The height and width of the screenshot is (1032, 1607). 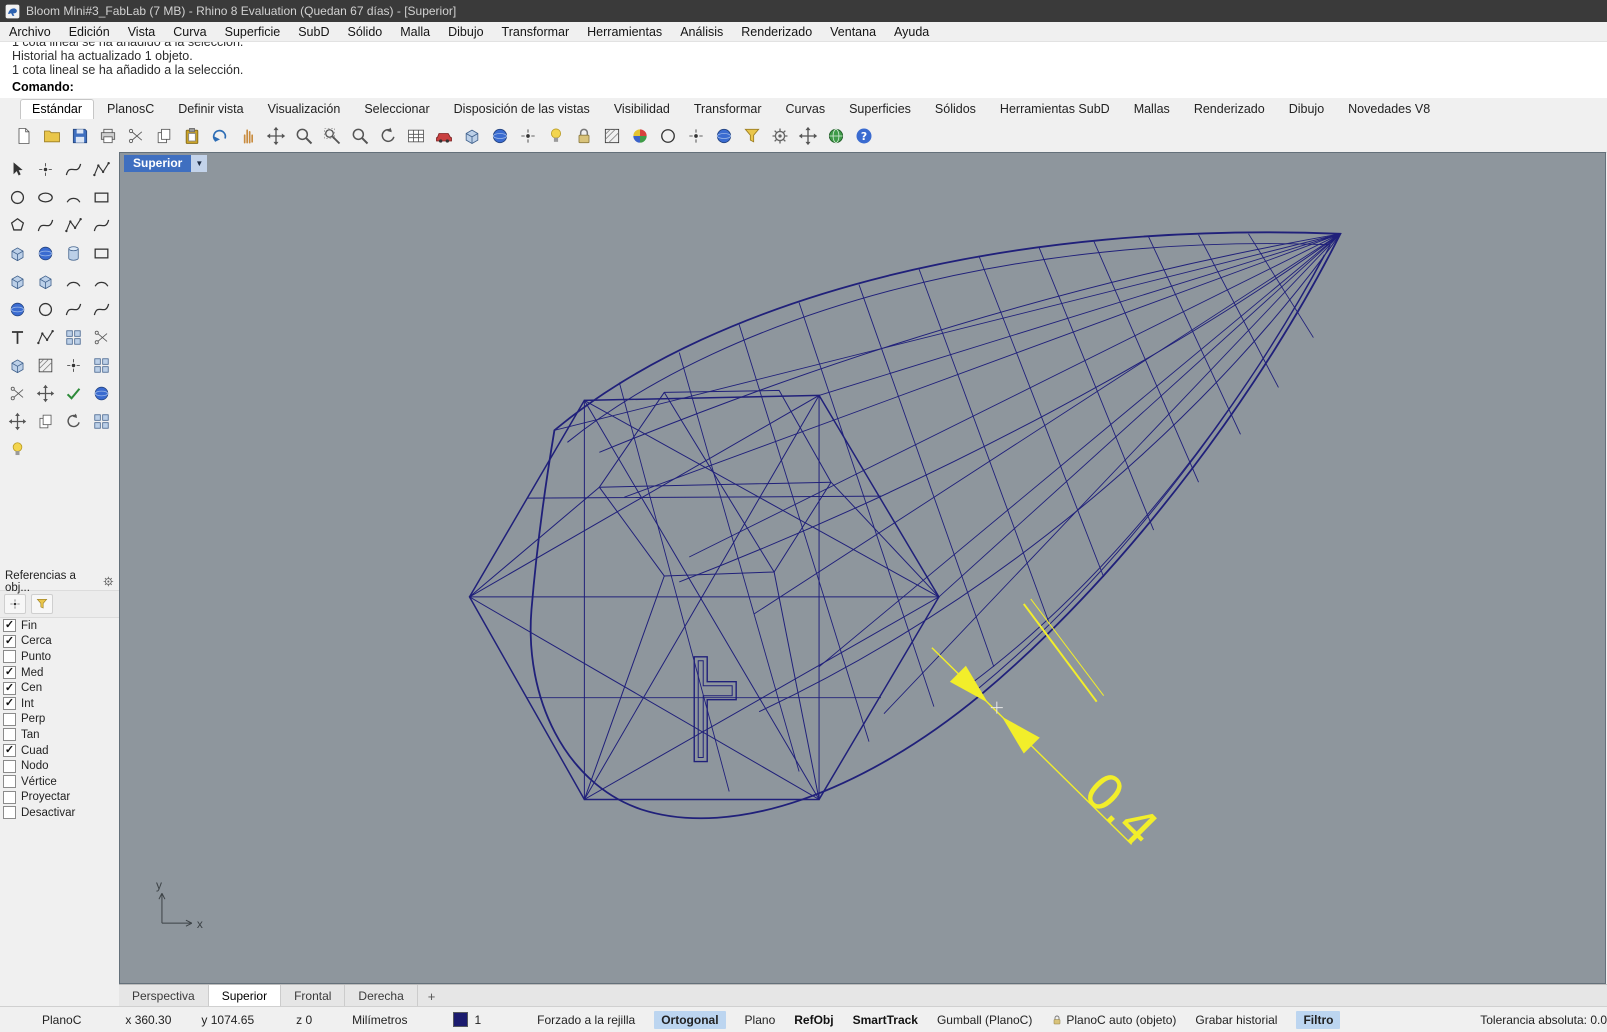 What do you see at coordinates (415, 32) in the screenshot?
I see `menu-item-malla: Malla` at bounding box center [415, 32].